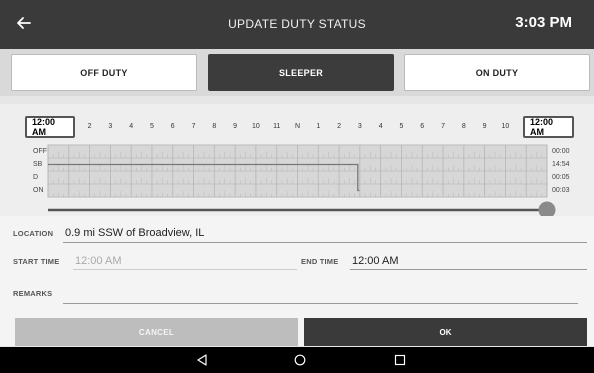 The width and height of the screenshot is (594, 373). Describe the element at coordinates (156, 332) in the screenshot. I see `cancel-button: CANCEL` at that location.